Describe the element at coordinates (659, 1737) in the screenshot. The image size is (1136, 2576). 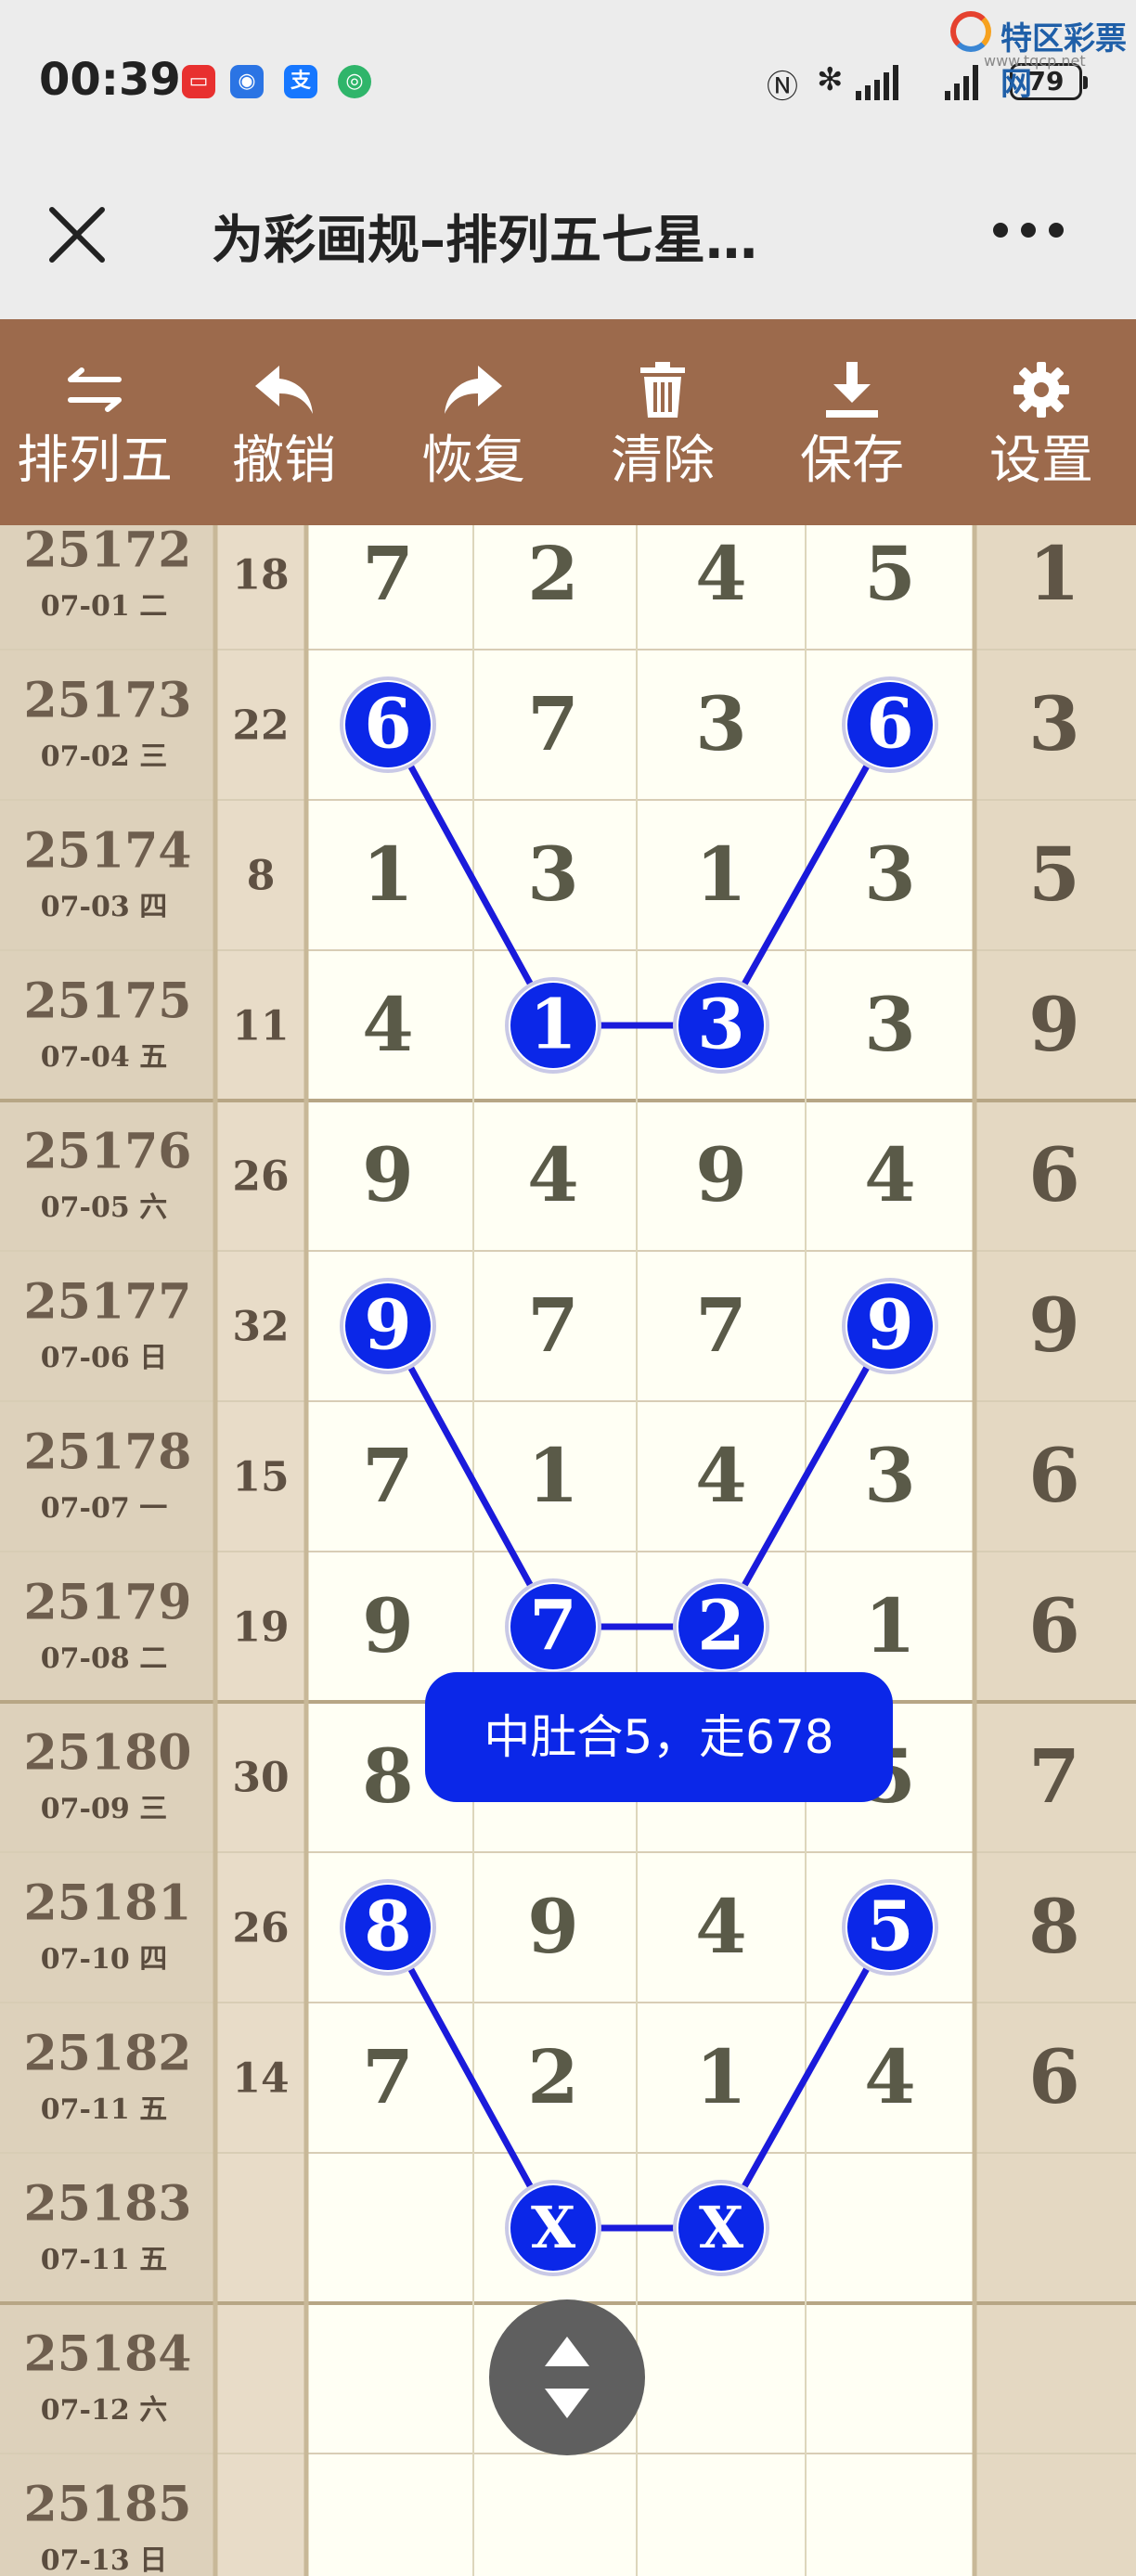
I see `annotation-tooltip: 中肚合5，走678` at that location.